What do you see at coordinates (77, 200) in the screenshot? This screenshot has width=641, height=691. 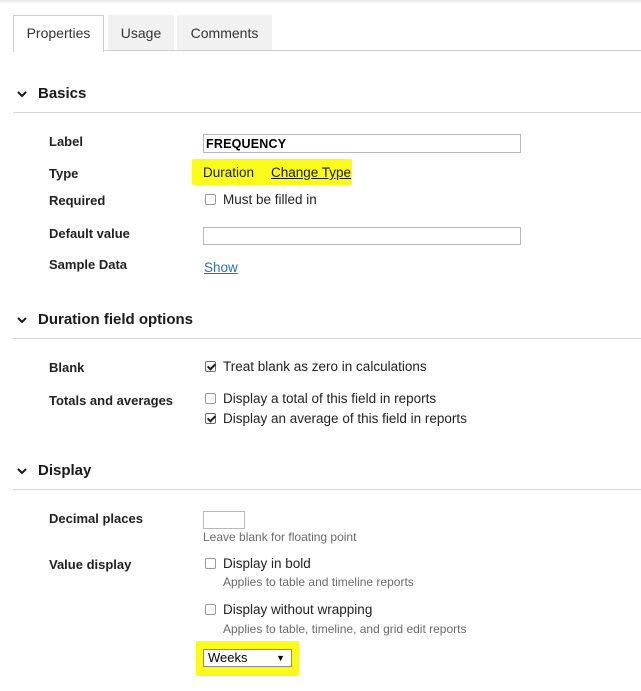 I see `required-field-label: Required` at bounding box center [77, 200].